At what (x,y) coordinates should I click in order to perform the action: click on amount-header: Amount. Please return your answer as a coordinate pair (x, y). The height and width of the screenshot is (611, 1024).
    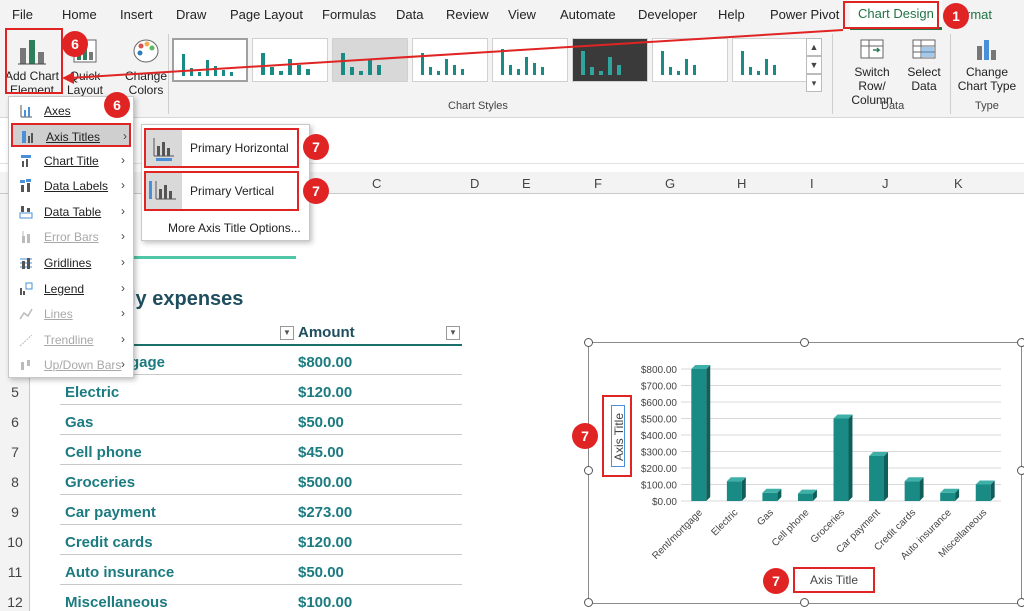
    Looking at the image, I should click on (326, 332).